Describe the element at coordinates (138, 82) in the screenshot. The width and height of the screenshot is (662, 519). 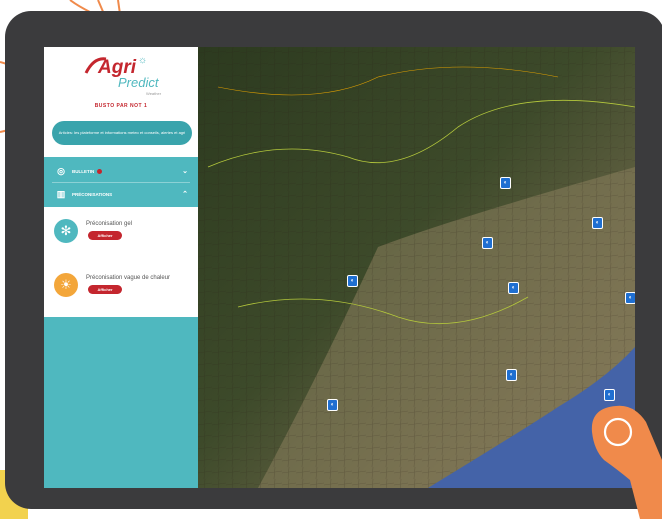
I see `logo-predict-text: Predict` at that location.